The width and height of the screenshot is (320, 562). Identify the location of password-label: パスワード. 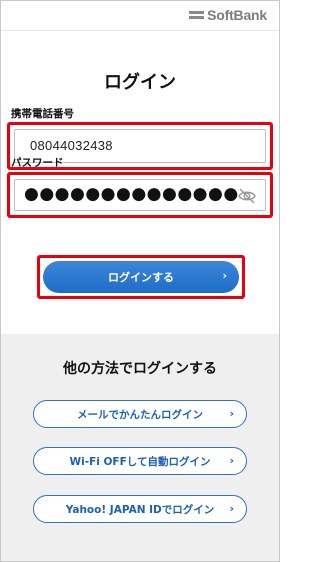
(37, 163).